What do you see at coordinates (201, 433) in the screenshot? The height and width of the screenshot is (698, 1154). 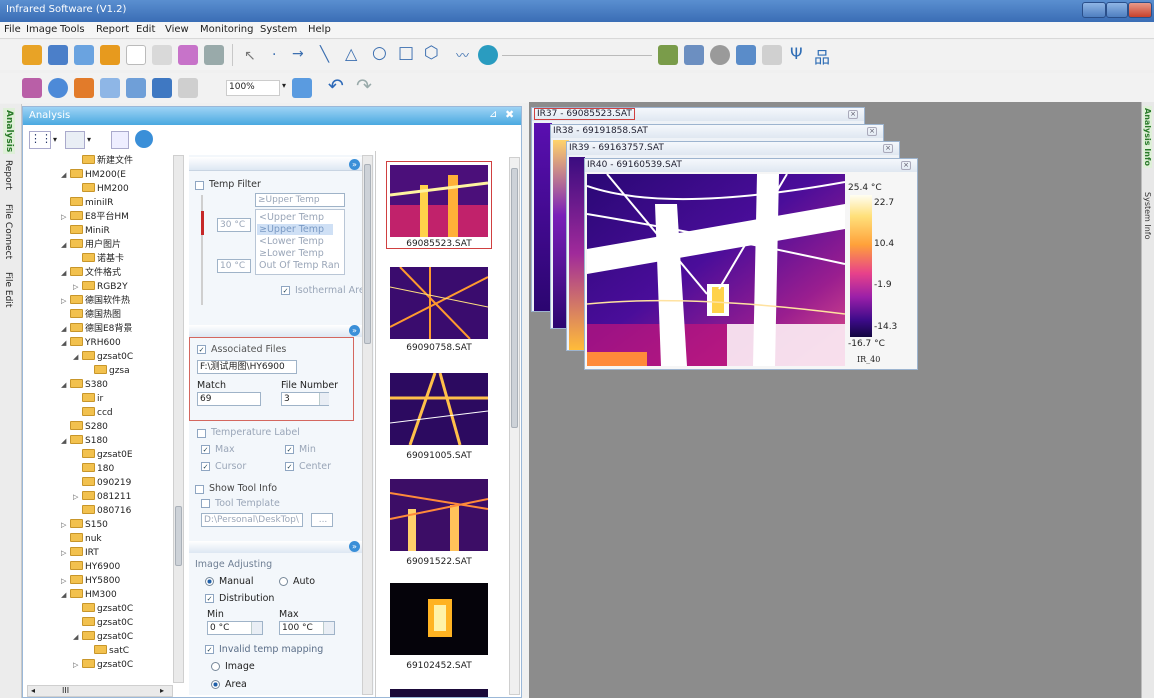 I see `temperature-label-checkbox` at bounding box center [201, 433].